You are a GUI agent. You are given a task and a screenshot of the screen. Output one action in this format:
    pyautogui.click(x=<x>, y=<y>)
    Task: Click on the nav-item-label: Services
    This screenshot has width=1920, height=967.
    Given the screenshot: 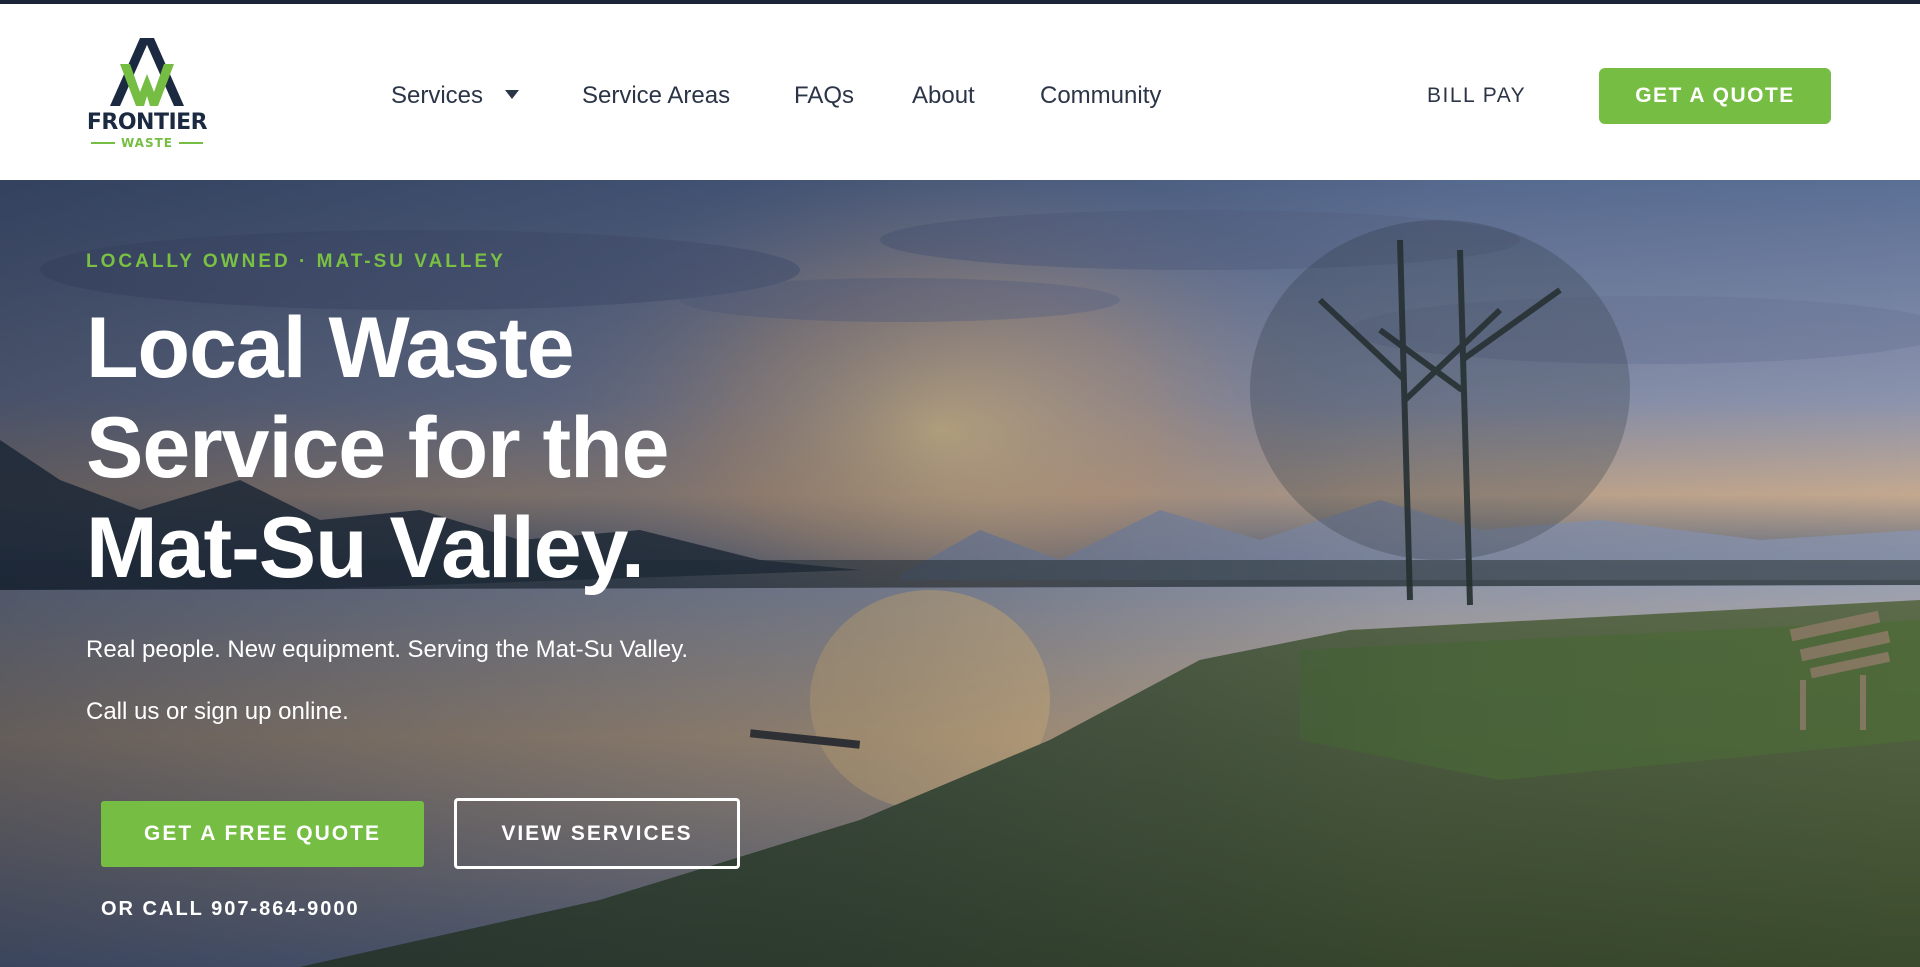 What is the action you would take?
    pyautogui.click(x=437, y=95)
    